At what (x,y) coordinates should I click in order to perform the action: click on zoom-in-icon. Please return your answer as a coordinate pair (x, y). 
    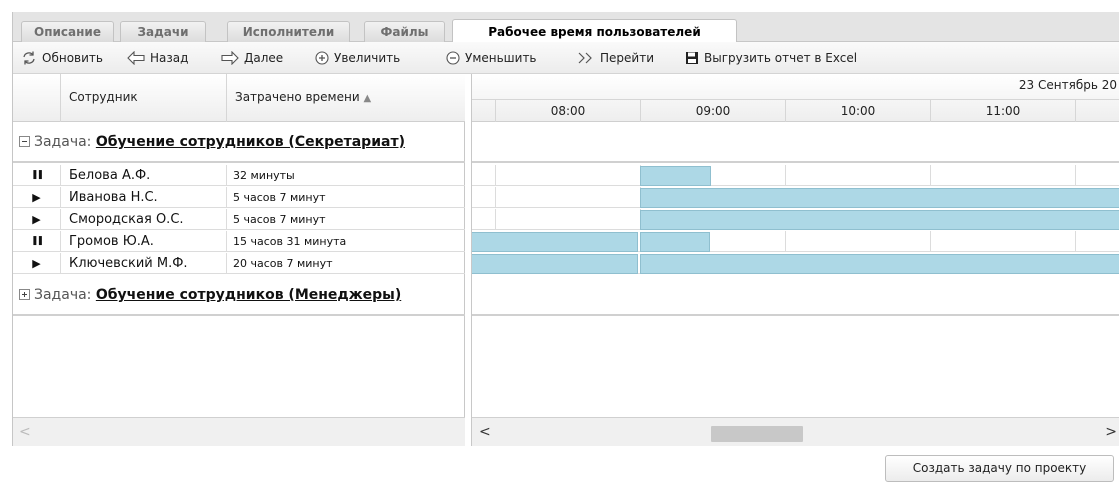
    Looking at the image, I should click on (322, 58).